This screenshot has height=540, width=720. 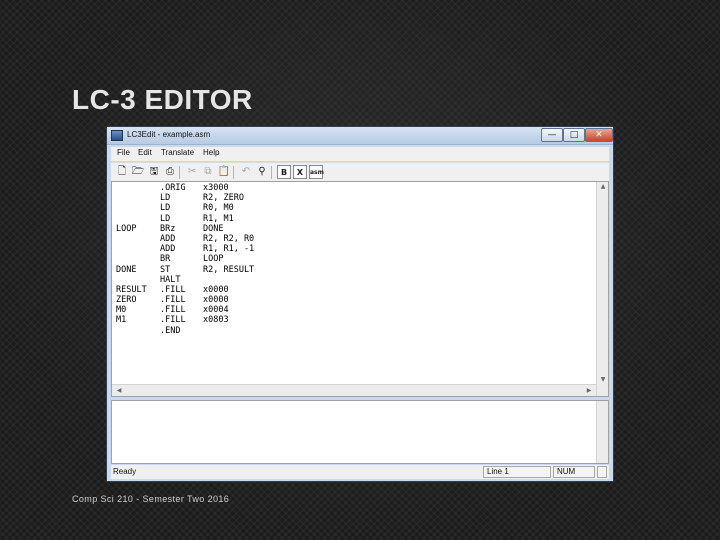 What do you see at coordinates (216, 188) in the screenshot?
I see `code-operands: x3000` at bounding box center [216, 188].